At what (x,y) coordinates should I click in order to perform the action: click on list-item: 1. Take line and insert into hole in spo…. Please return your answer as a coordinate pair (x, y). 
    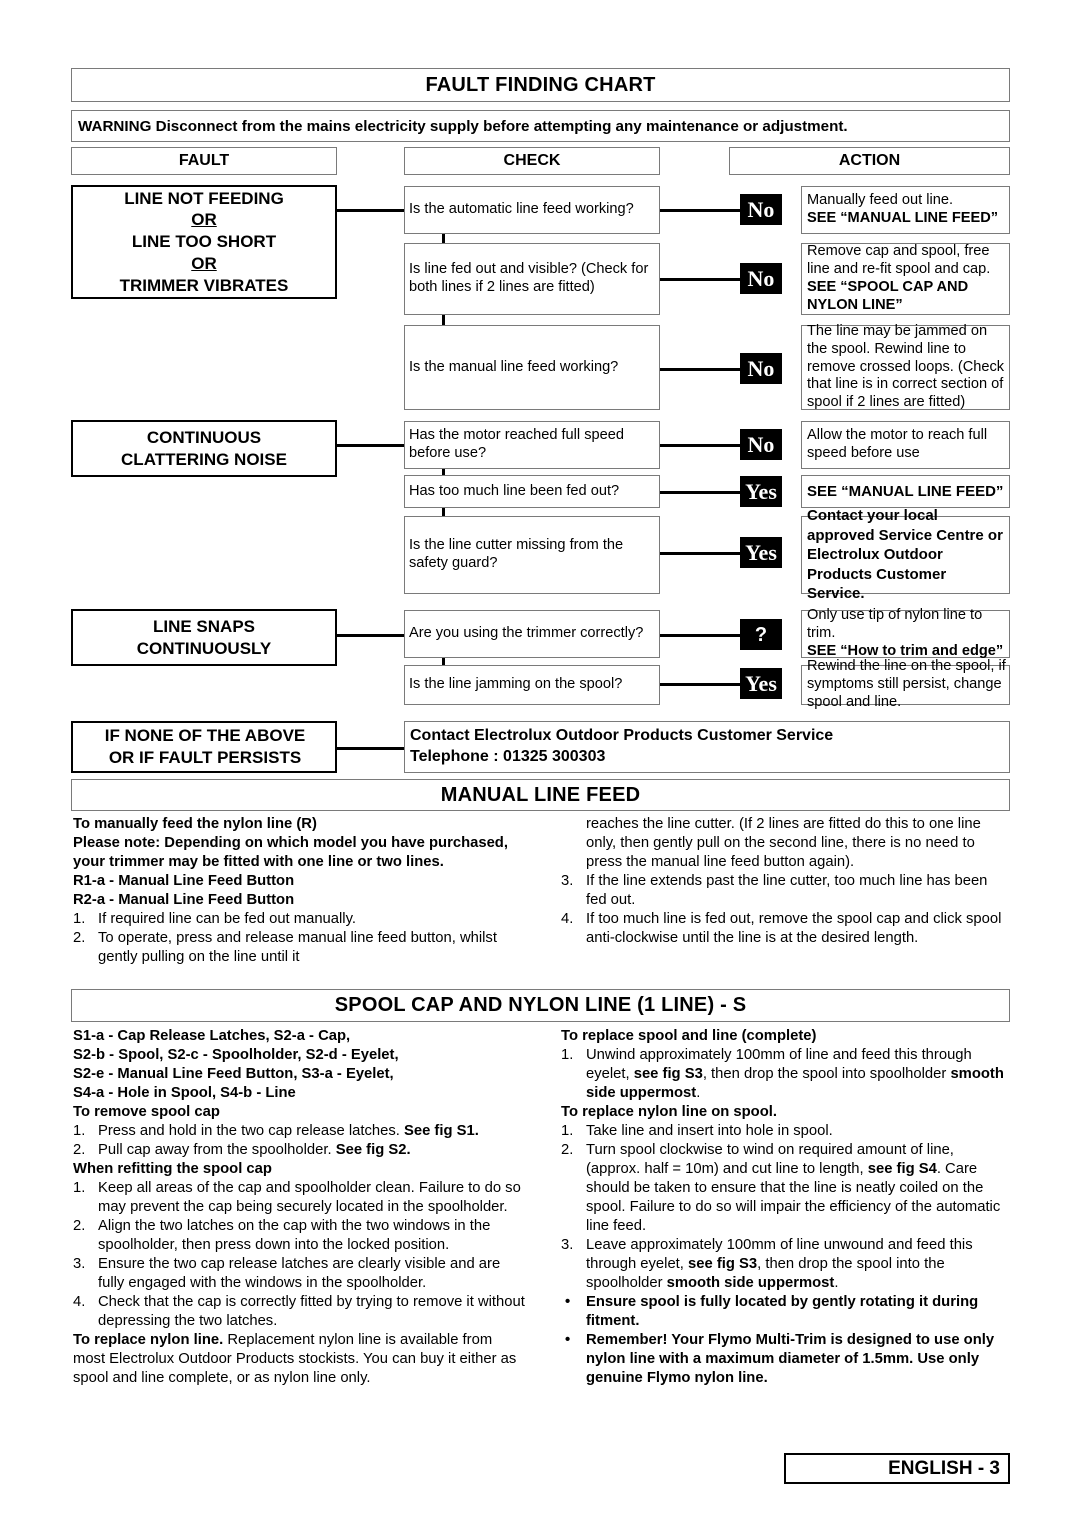
    Looking at the image, I should click on (785, 1131).